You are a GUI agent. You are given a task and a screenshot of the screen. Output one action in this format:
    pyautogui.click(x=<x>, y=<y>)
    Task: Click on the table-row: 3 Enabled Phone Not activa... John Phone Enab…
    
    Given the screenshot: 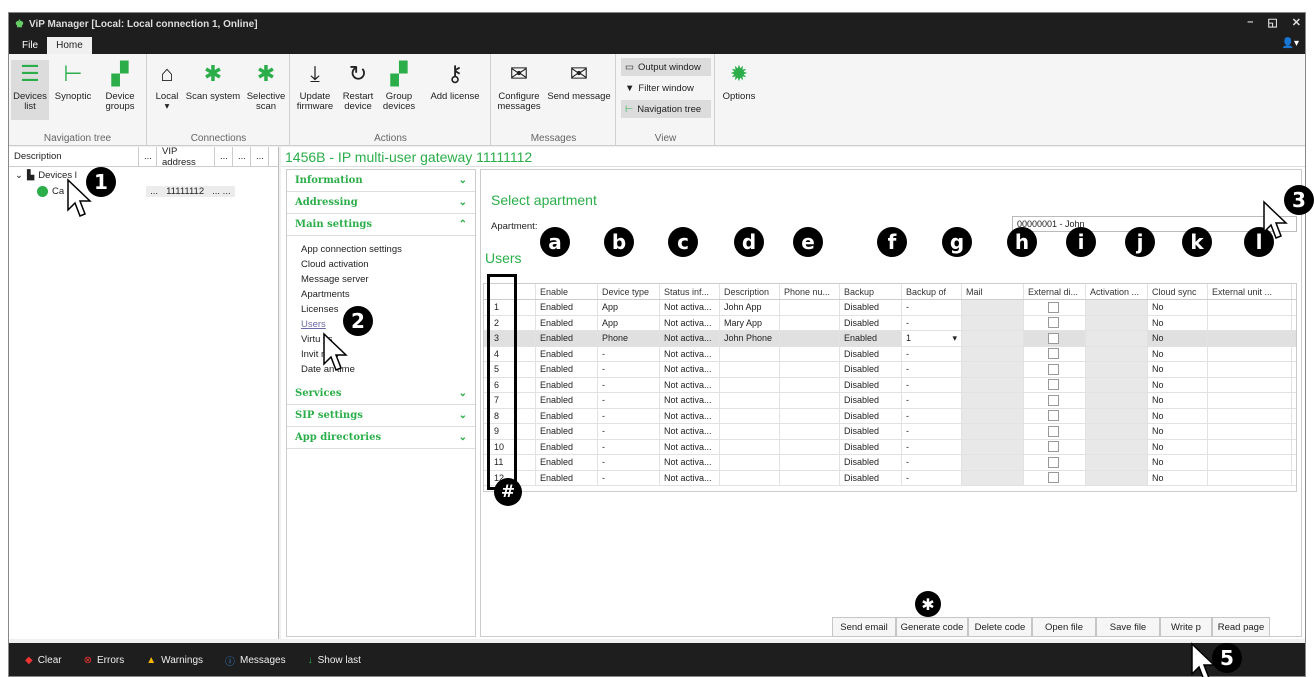 What is the action you would take?
    pyautogui.click(x=890, y=339)
    